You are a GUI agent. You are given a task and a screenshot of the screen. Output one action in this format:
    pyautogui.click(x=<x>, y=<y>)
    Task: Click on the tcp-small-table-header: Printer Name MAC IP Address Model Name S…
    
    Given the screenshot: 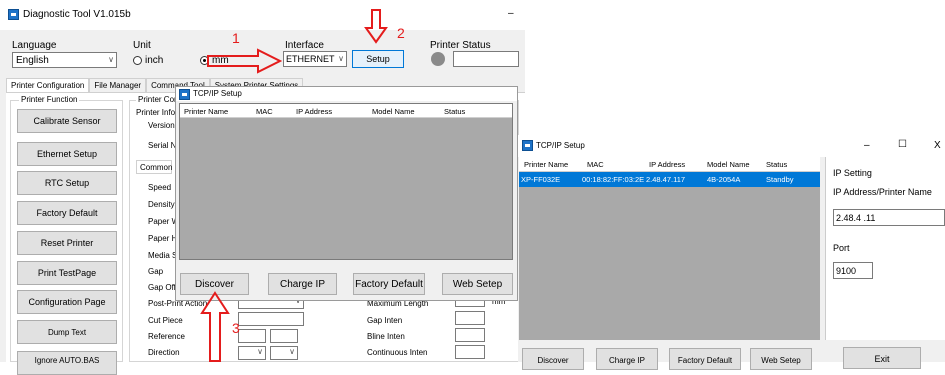 What is the action you would take?
    pyautogui.click(x=346, y=111)
    